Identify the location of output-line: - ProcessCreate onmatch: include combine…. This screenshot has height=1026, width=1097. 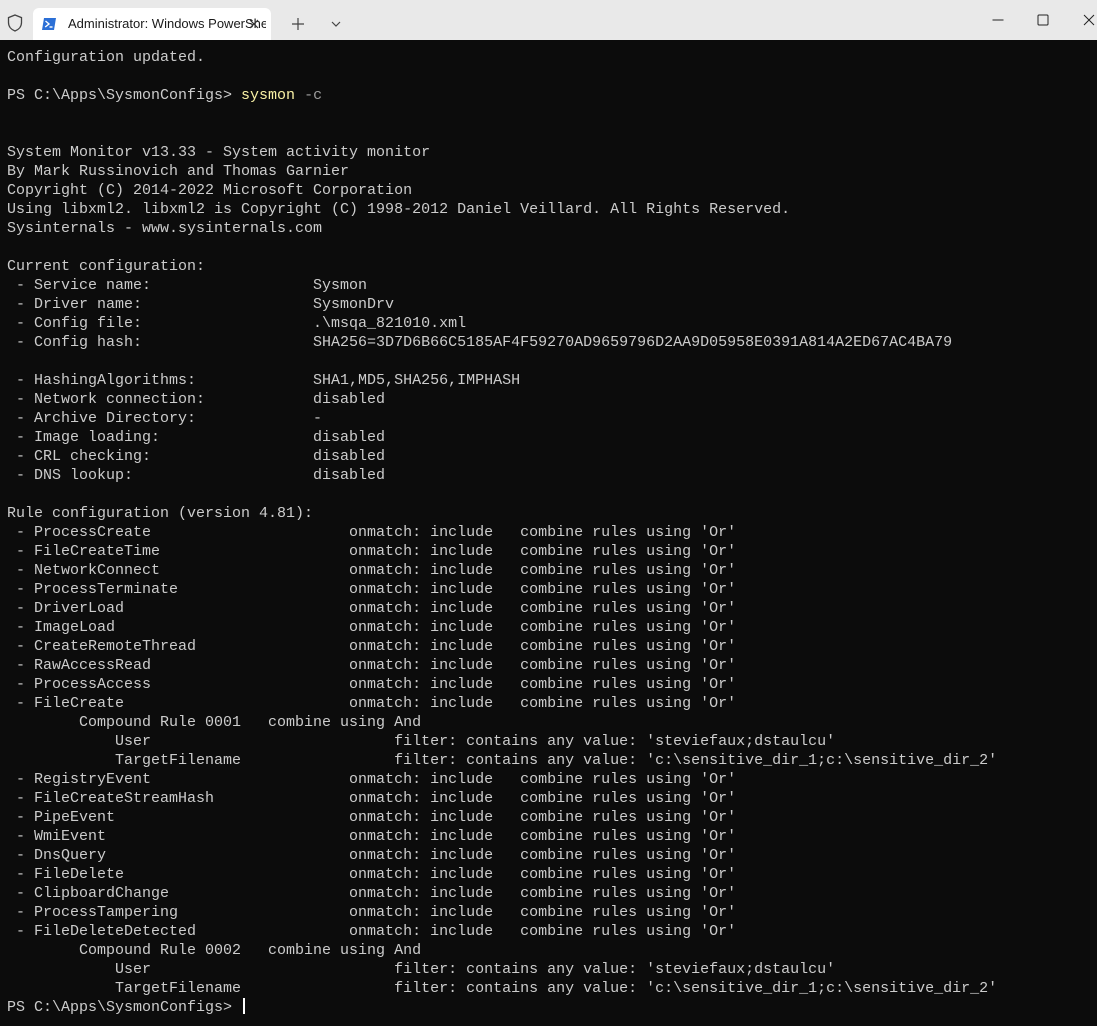
(372, 532).